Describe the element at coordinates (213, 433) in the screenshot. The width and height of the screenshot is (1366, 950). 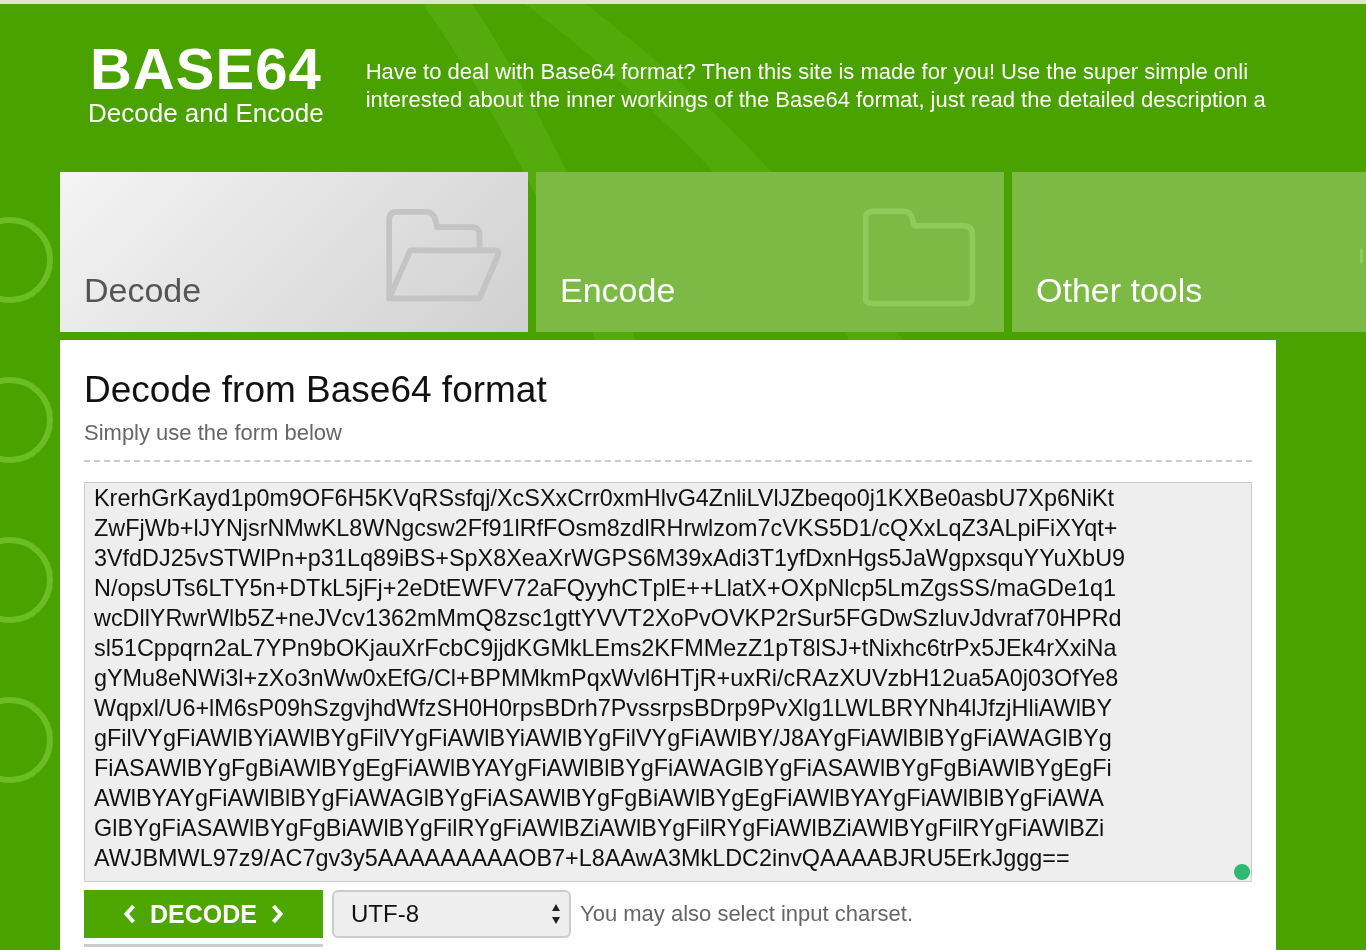
I see `panel-subtitle: Simply use the form below` at that location.